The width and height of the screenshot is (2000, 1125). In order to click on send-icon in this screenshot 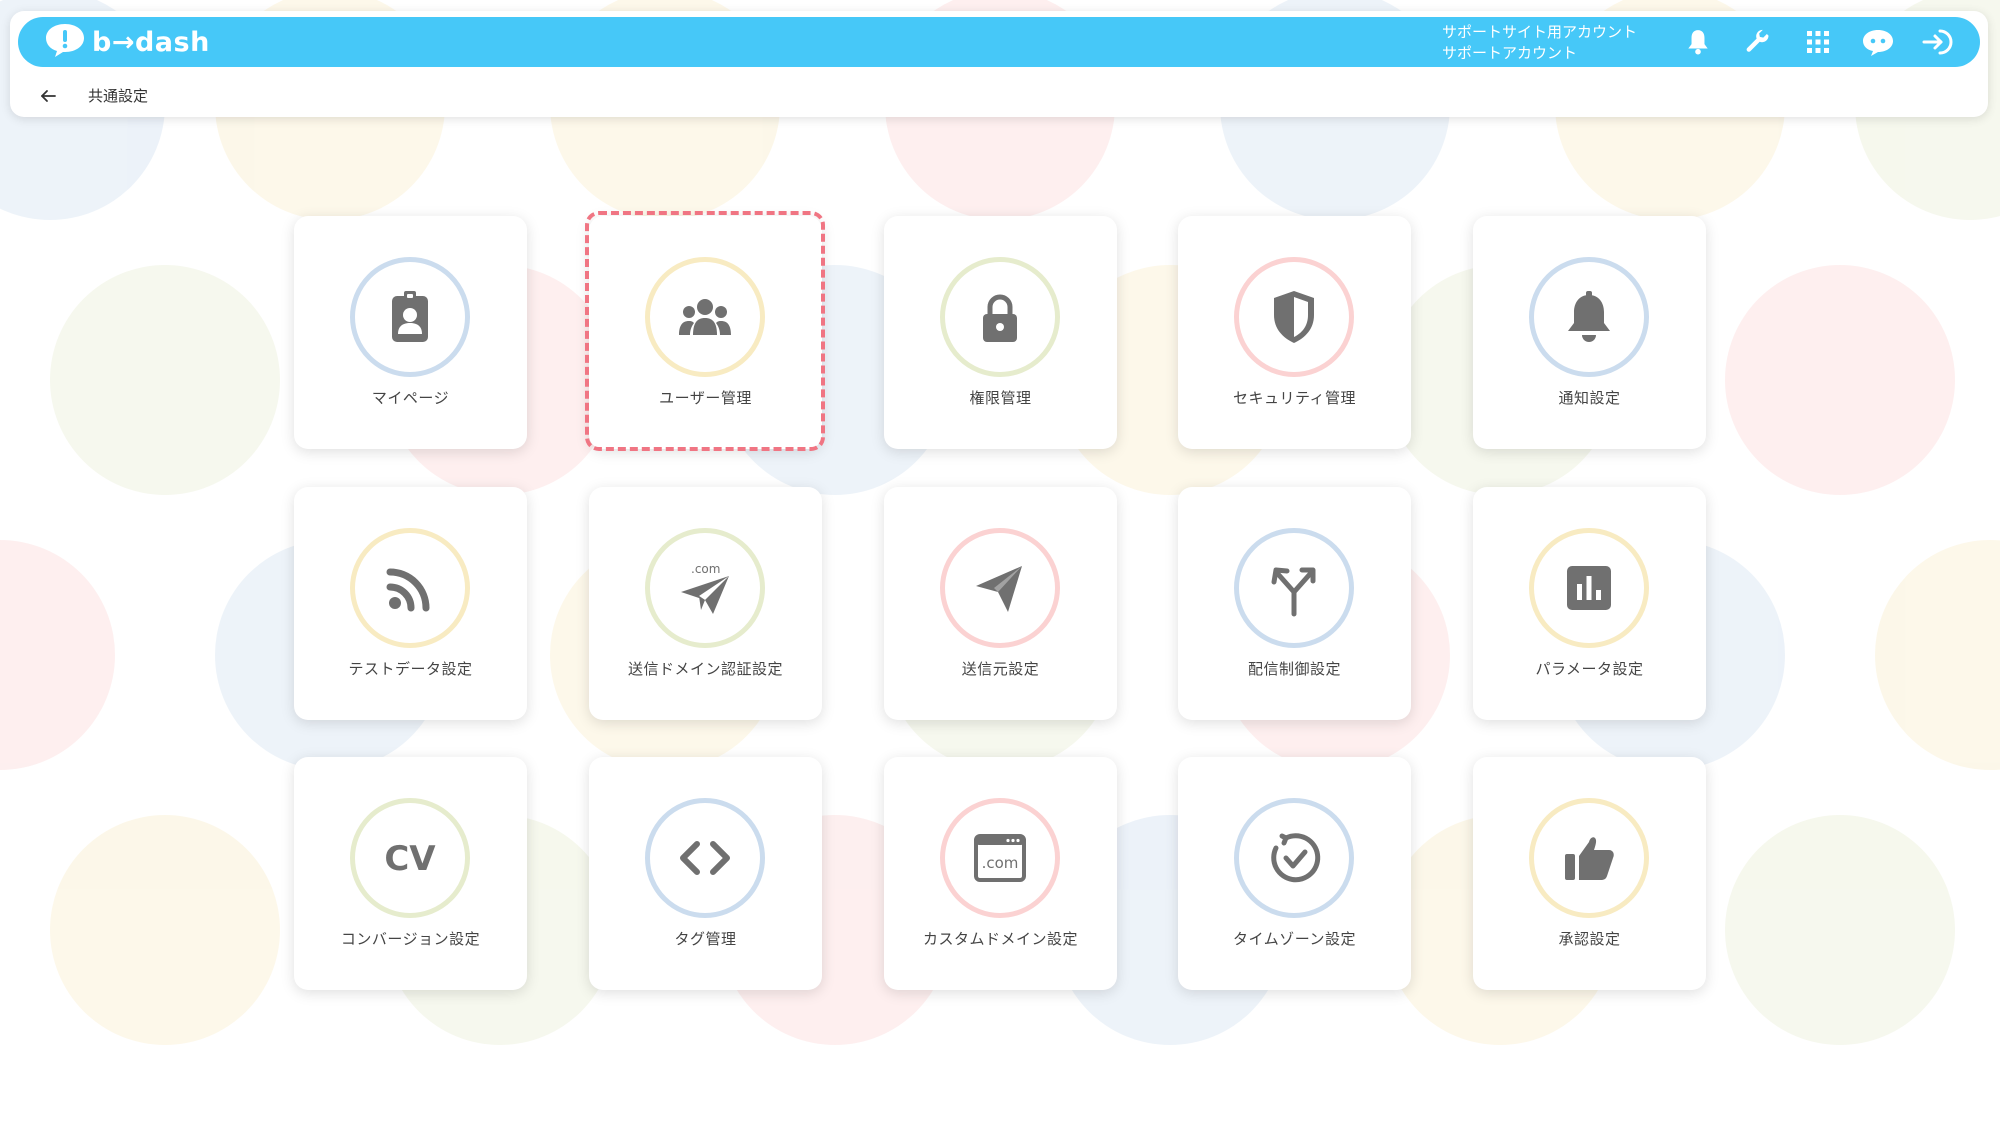, I will do `click(999, 589)`.